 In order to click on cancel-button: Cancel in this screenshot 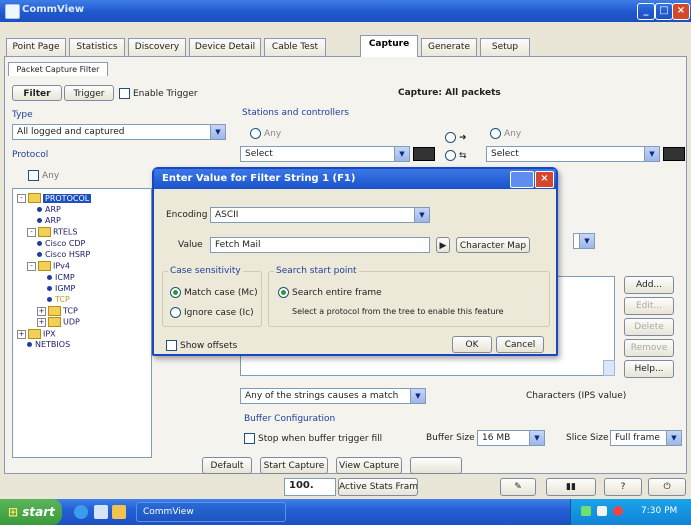, I will do `click(520, 344)`.